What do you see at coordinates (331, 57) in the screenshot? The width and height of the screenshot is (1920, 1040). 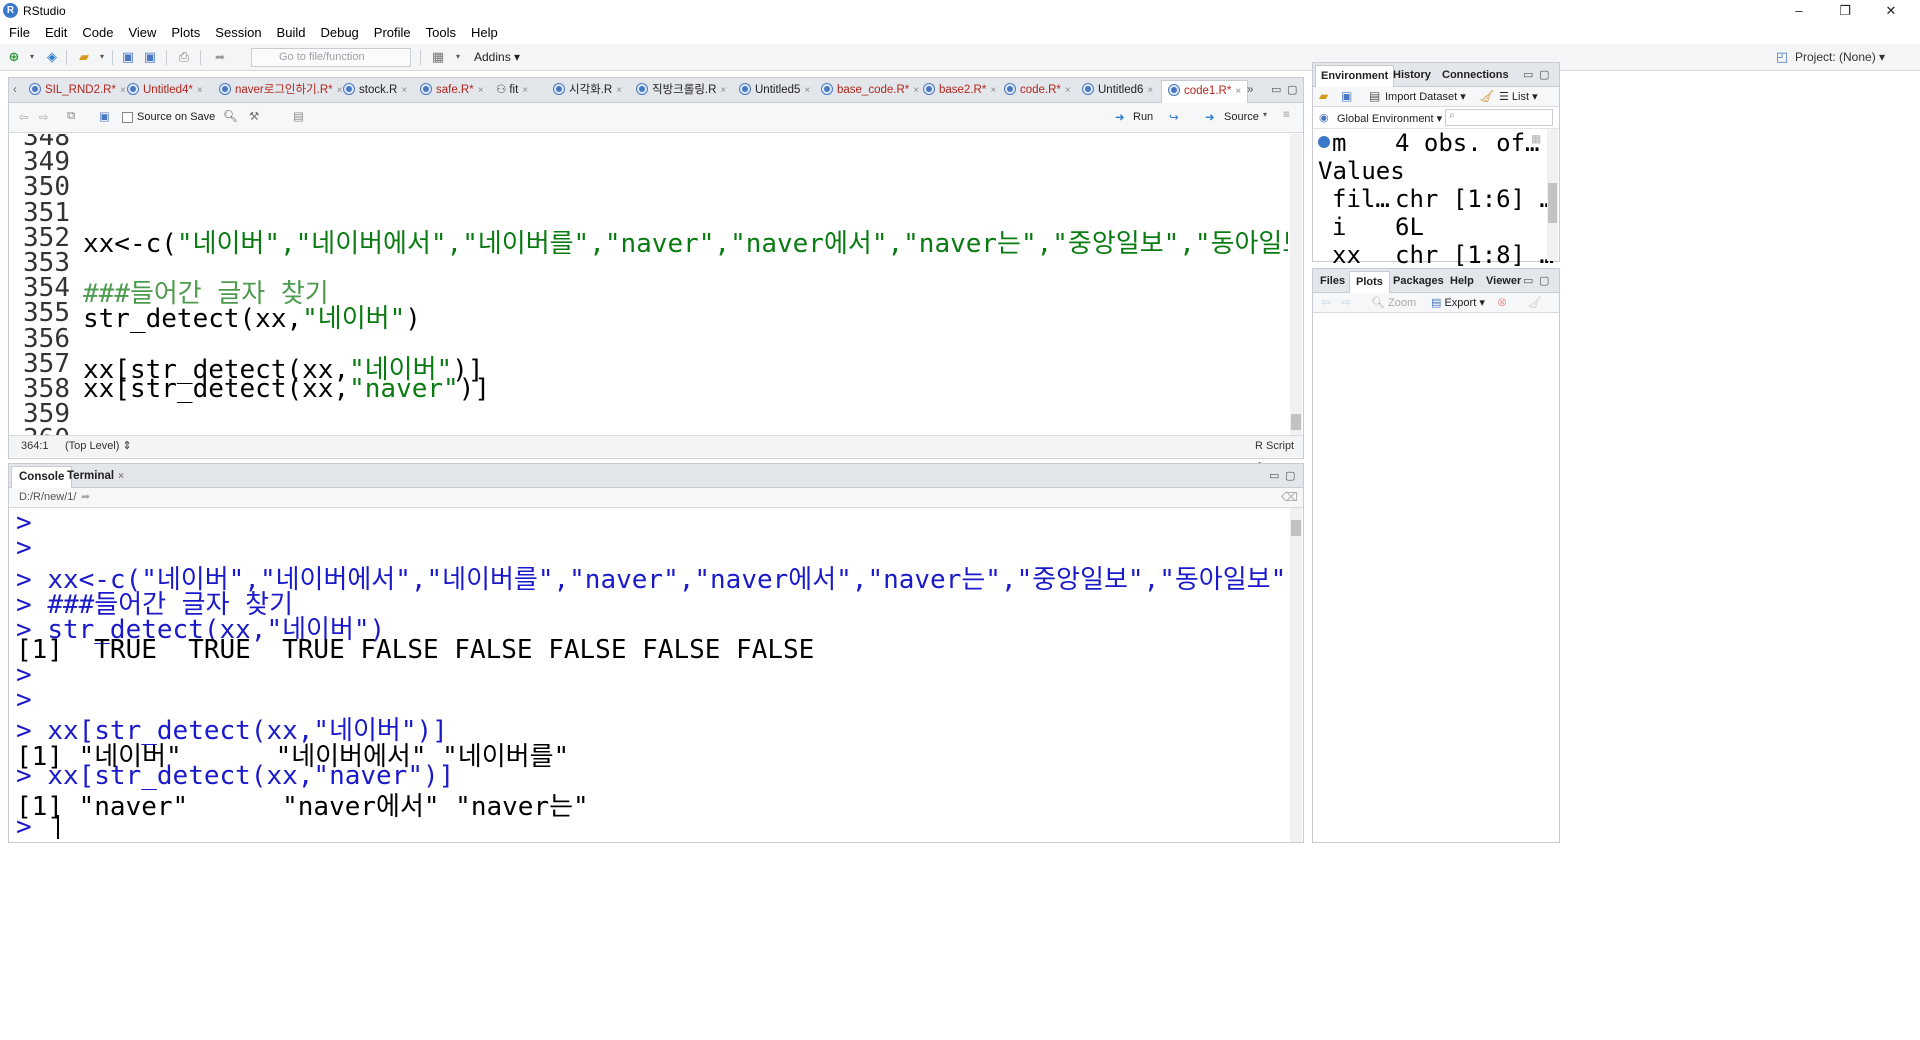 I see `goto-file-input: Go to file/function` at bounding box center [331, 57].